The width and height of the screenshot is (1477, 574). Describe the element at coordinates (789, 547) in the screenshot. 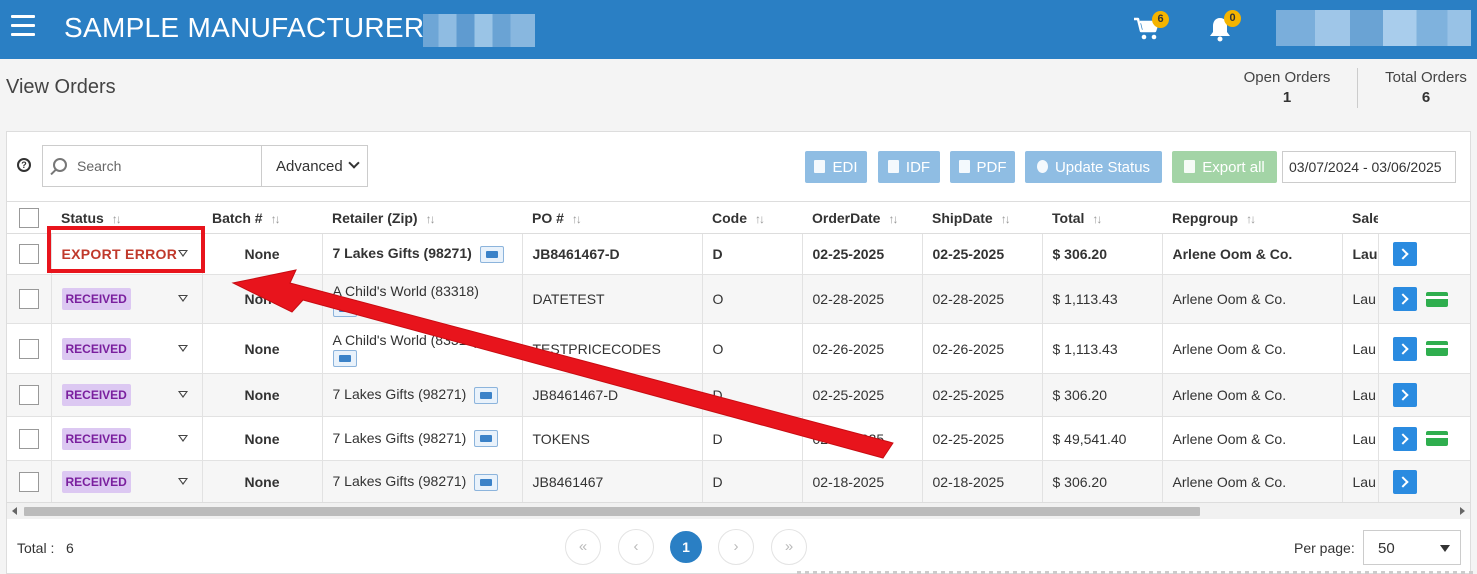

I see `last-page-button: »` at that location.